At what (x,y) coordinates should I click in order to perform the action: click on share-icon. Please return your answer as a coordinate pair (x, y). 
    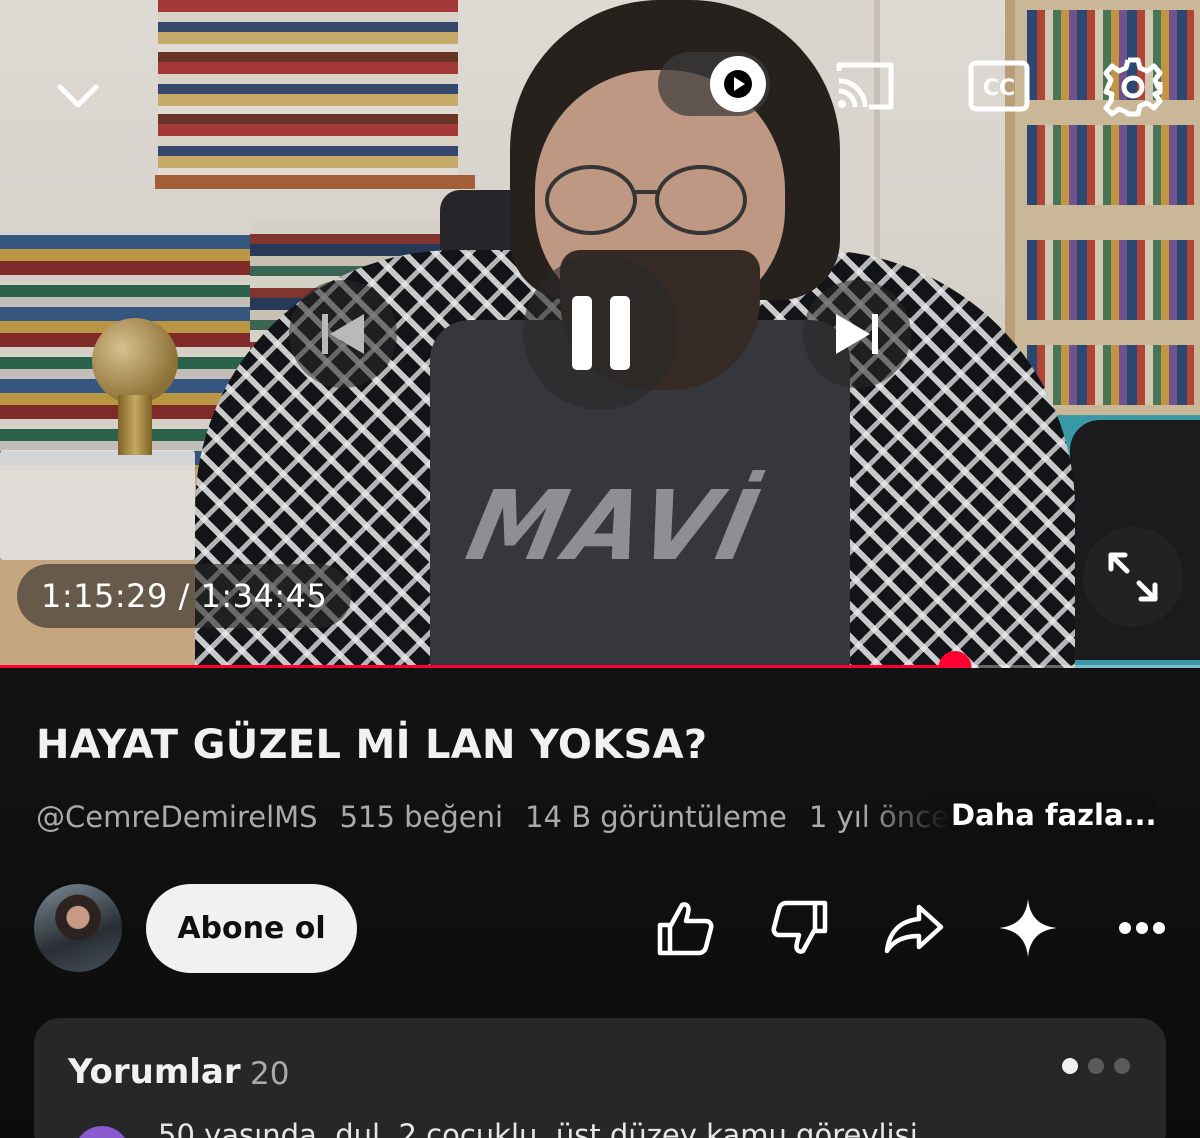
    Looking at the image, I should click on (914, 929).